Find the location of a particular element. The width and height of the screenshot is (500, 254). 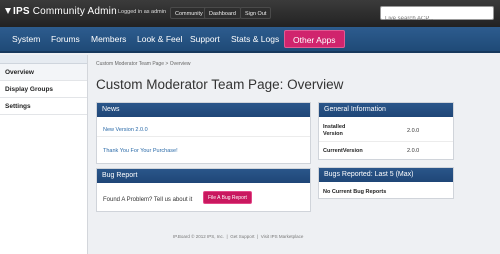

live-search is located at coordinates (437, 15).